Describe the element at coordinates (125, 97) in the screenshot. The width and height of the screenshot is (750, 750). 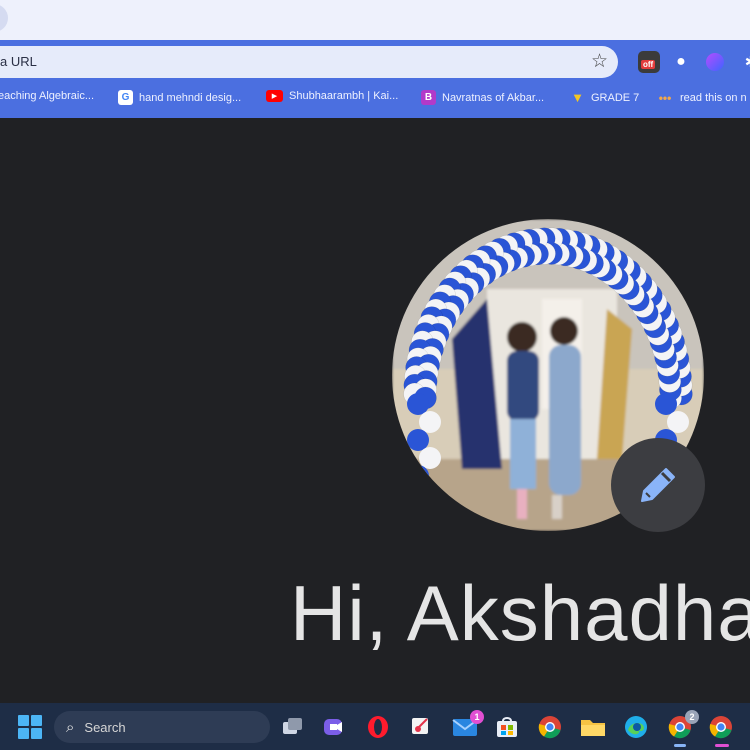
I see `google-icon: G` at that location.